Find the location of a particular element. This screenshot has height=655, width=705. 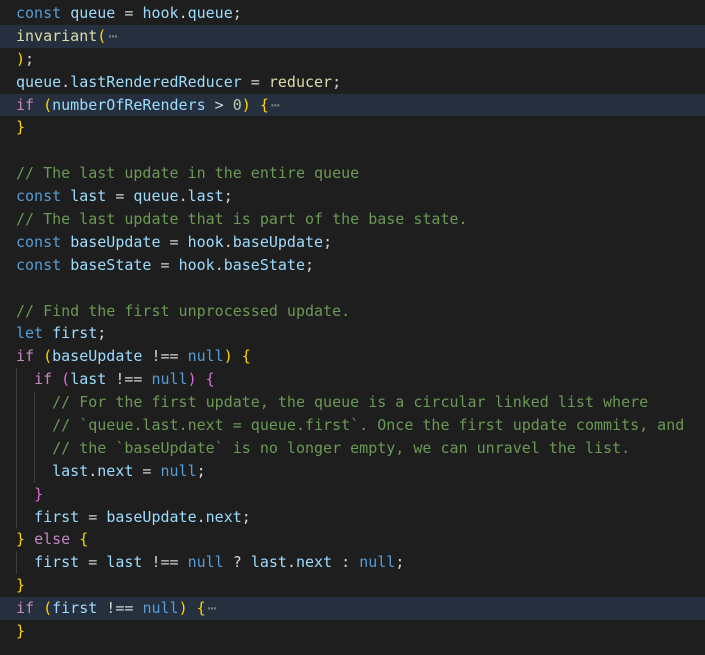

code-line: if (last !== null) { is located at coordinates (352, 380).